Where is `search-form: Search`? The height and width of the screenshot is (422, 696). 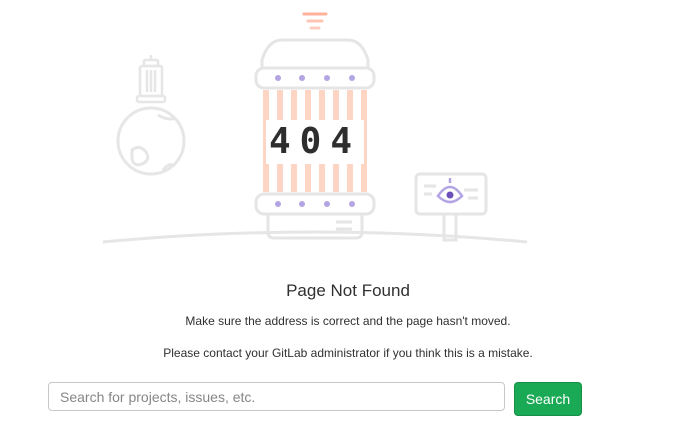 search-form: Search is located at coordinates (315, 399).